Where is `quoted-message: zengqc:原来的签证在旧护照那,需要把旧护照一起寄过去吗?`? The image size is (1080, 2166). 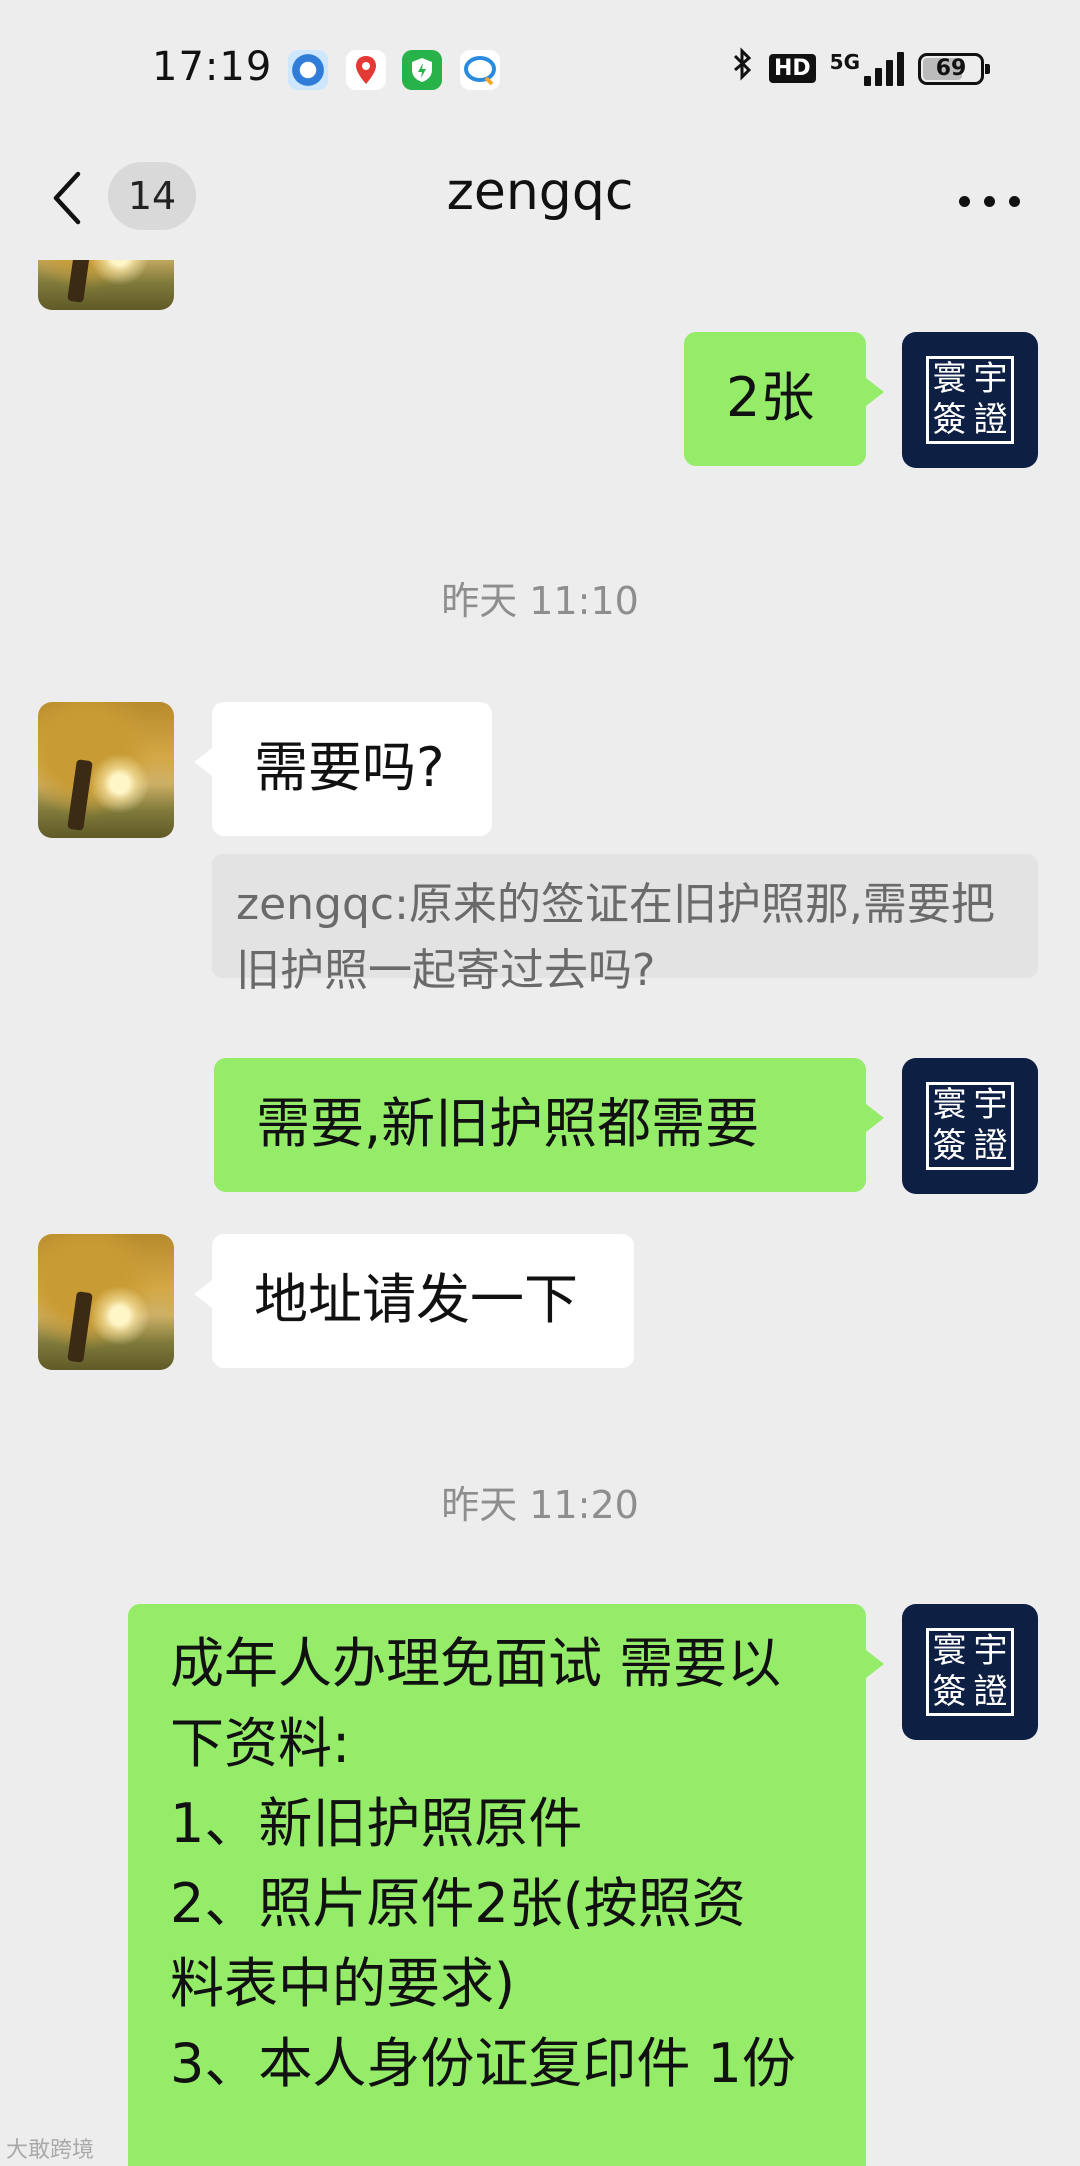 quoted-message: zengqc:原来的签证在旧护照那,需要把旧护照一起寄过去吗? is located at coordinates (625, 925).